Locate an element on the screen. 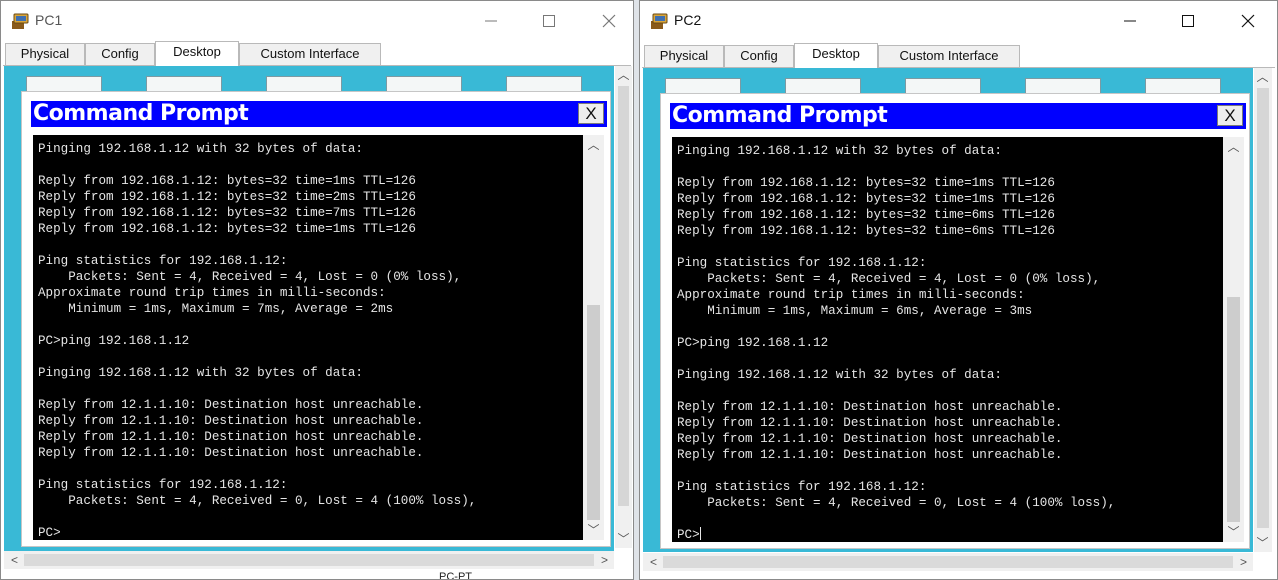 The height and width of the screenshot is (580, 1278). pc2-tab-bar: Physical Config Desktop Custom Interface is located at coordinates (958, 56).